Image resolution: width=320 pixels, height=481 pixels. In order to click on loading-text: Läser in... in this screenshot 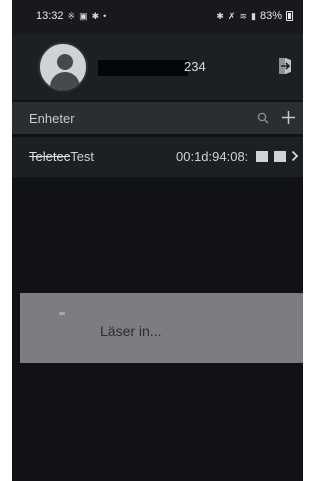, I will do `click(131, 331)`.